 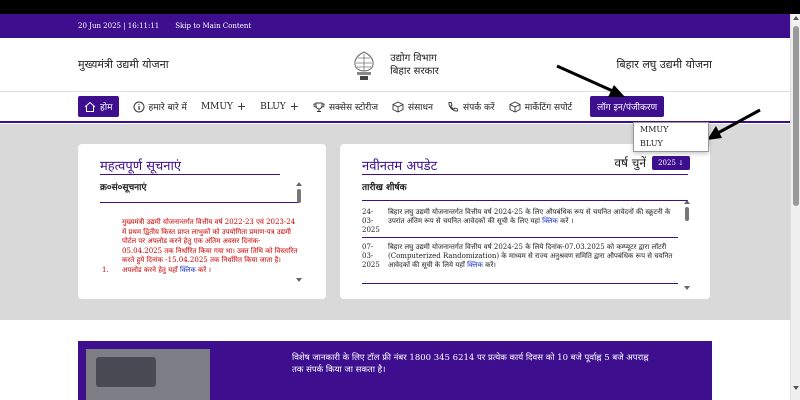 What do you see at coordinates (204, 269) in the screenshot?
I see `notice-suffix: करें ।` at bounding box center [204, 269].